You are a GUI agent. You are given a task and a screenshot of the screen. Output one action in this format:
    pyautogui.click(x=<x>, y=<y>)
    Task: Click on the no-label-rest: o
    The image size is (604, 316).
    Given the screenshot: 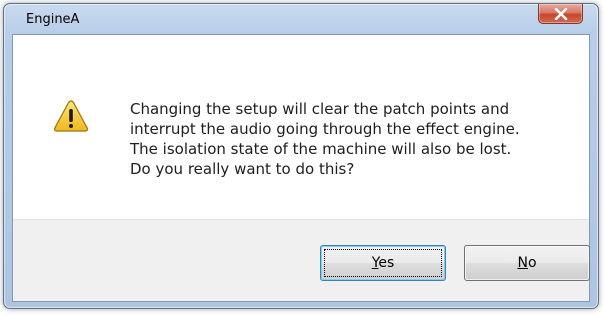 What is the action you would take?
    pyautogui.click(x=532, y=263)
    